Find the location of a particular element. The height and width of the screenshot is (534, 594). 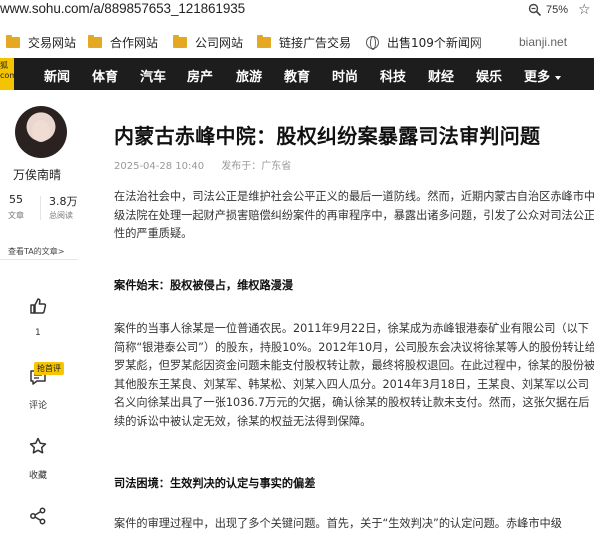

bookmark-label: 链接广告交易 is located at coordinates (315, 42).